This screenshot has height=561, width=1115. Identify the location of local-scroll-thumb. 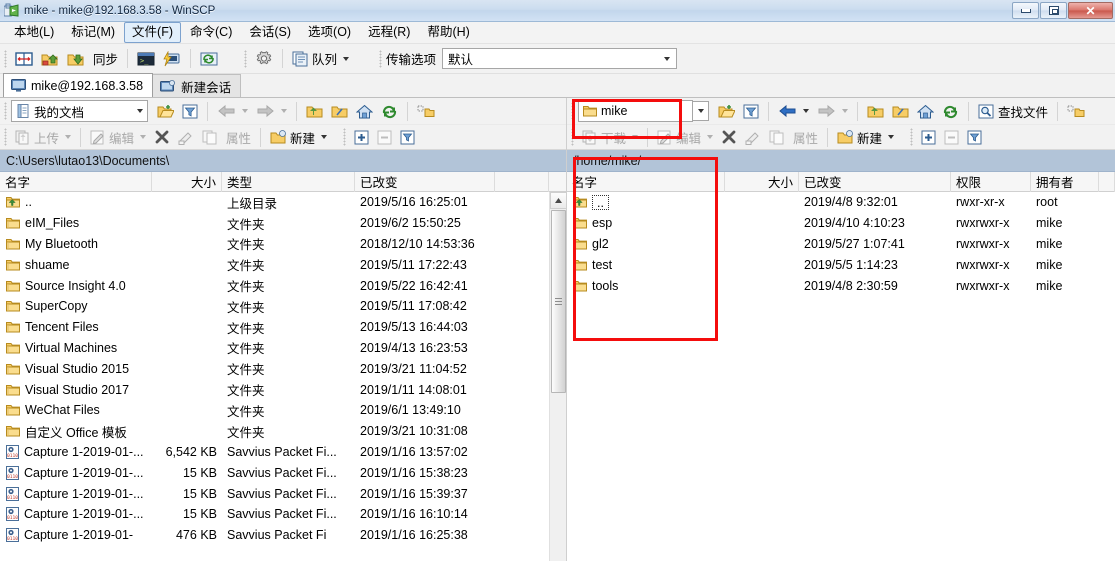
(558, 301).